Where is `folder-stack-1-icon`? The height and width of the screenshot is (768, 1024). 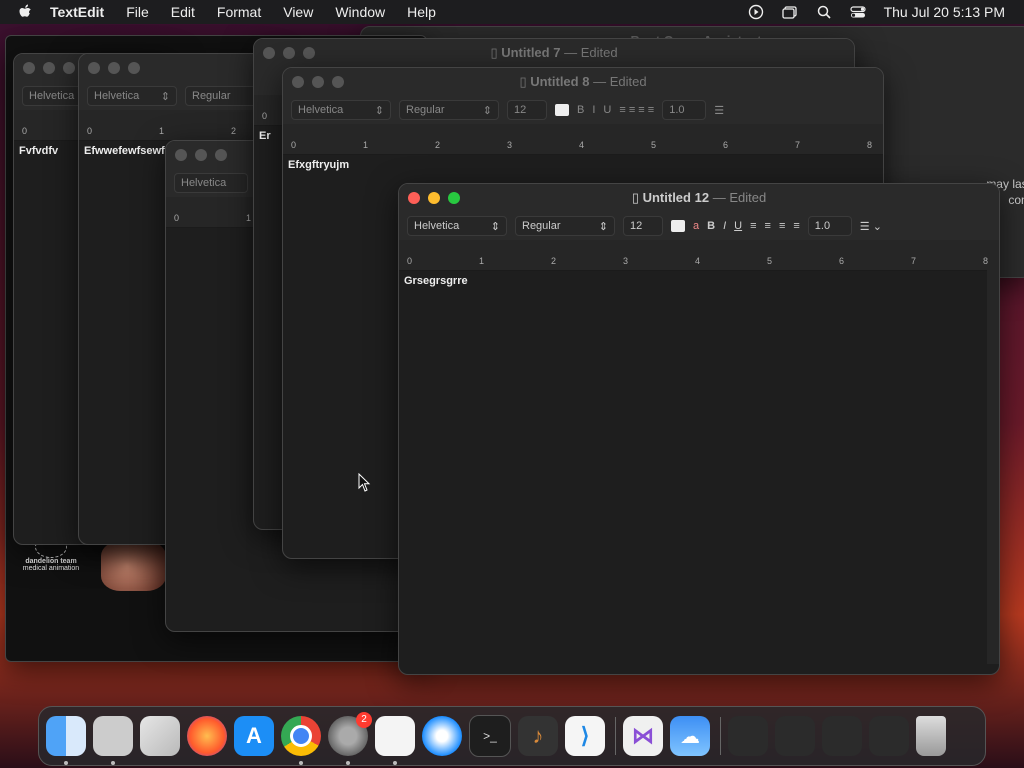 folder-stack-1-icon is located at coordinates (748, 736).